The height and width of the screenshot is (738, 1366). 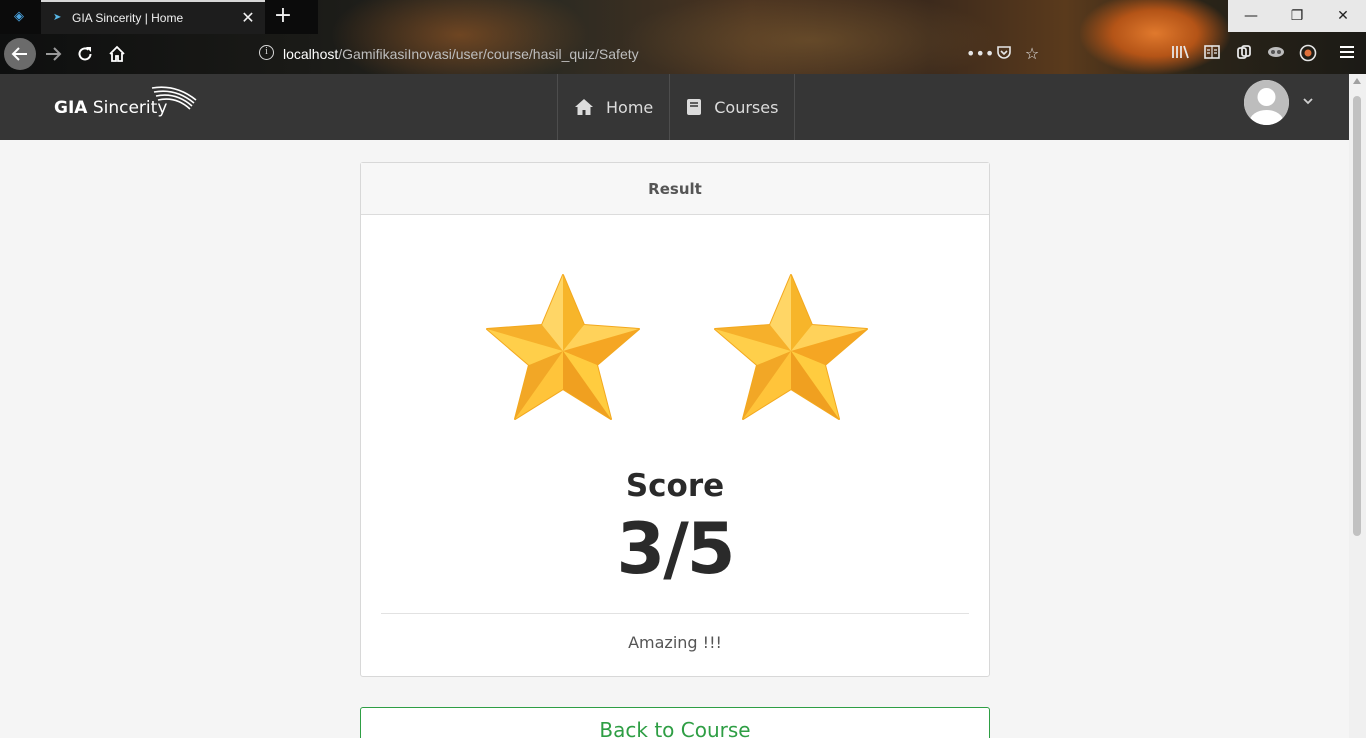 I want to click on extension-icon, so click(x=1276, y=54).